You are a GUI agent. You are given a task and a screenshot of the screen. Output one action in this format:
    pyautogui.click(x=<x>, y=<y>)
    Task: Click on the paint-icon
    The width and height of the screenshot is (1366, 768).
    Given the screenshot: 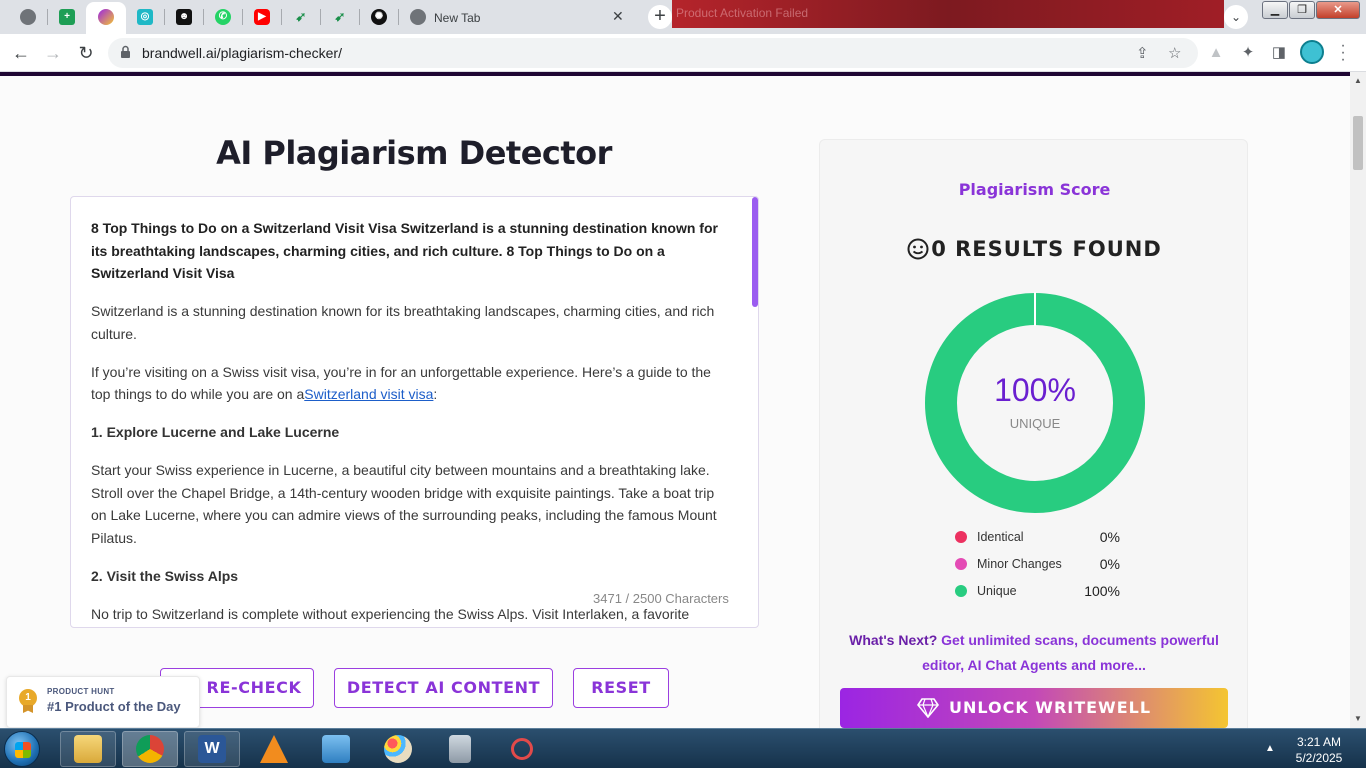 What is the action you would take?
    pyautogui.click(x=398, y=749)
    